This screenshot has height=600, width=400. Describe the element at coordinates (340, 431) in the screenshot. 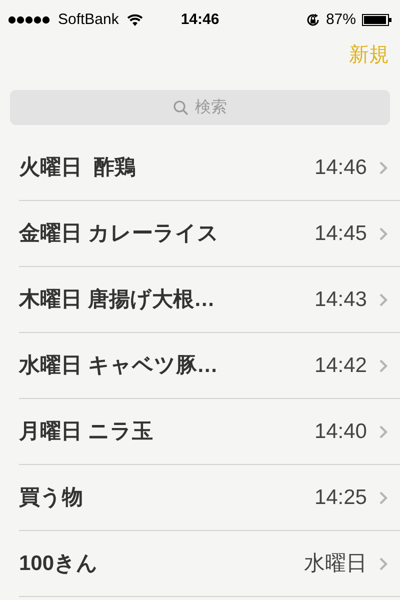

I see `note-date: 14:40` at that location.